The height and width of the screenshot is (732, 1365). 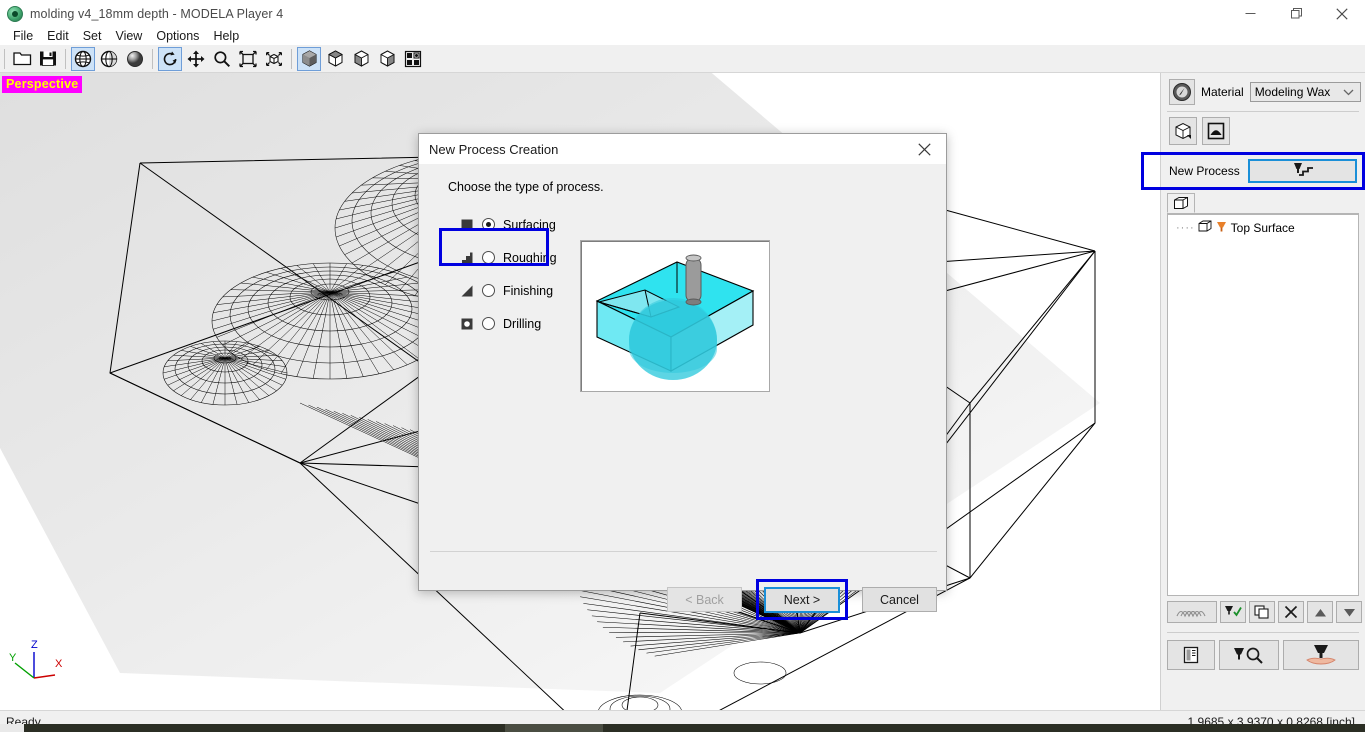 What do you see at coordinates (58, 36) in the screenshot?
I see `menu-item-edit: Edit` at bounding box center [58, 36].